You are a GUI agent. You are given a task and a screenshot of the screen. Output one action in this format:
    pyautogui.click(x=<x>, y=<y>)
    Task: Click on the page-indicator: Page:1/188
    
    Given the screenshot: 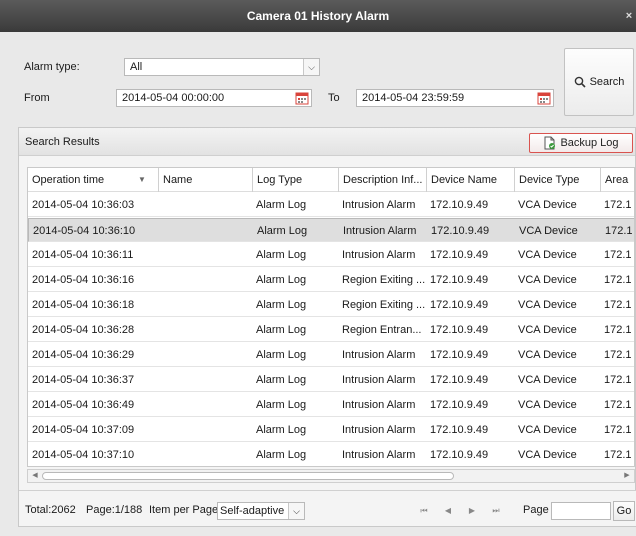 What is the action you would take?
    pyautogui.click(x=114, y=510)
    